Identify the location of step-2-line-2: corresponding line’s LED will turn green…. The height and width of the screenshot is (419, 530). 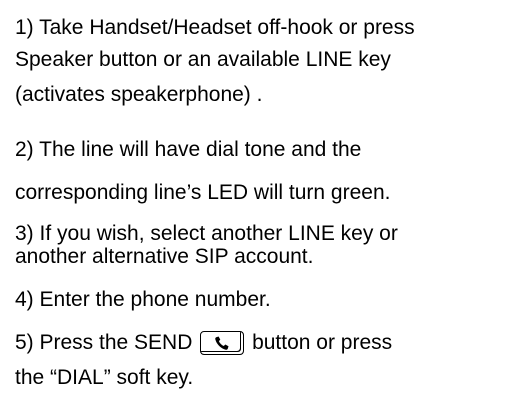
(203, 192).